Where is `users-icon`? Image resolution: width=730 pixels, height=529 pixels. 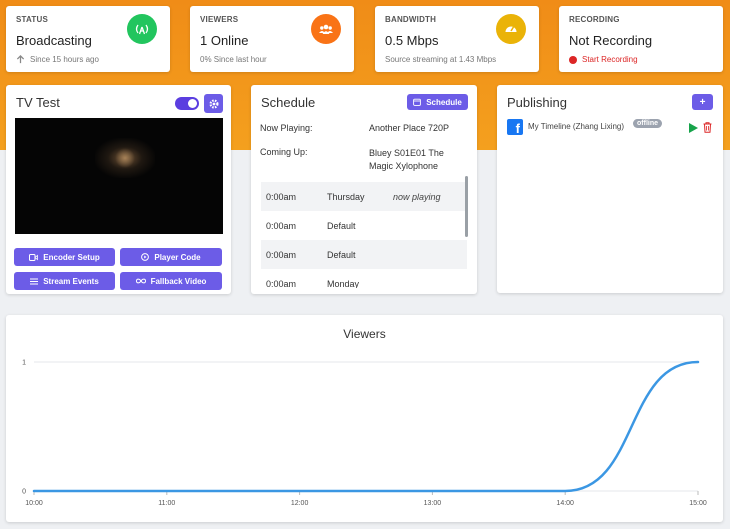
users-icon is located at coordinates (326, 29).